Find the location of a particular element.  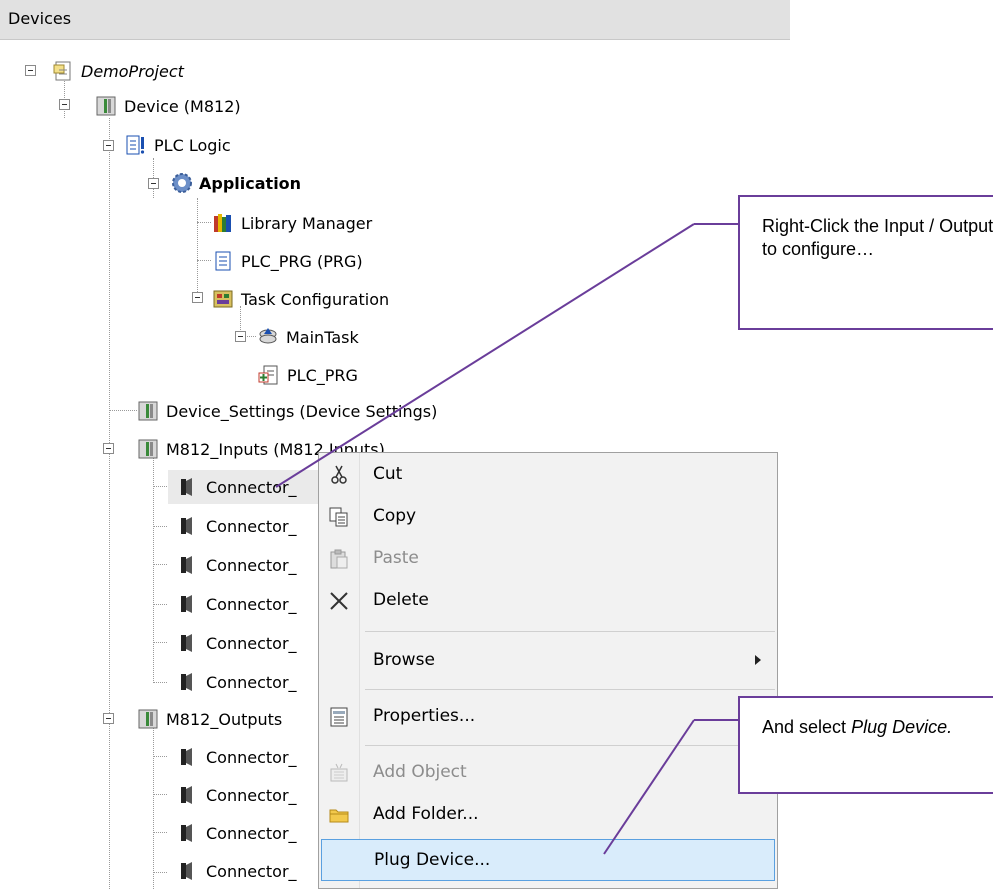

expander-plc-logic is located at coordinates (108, 145).